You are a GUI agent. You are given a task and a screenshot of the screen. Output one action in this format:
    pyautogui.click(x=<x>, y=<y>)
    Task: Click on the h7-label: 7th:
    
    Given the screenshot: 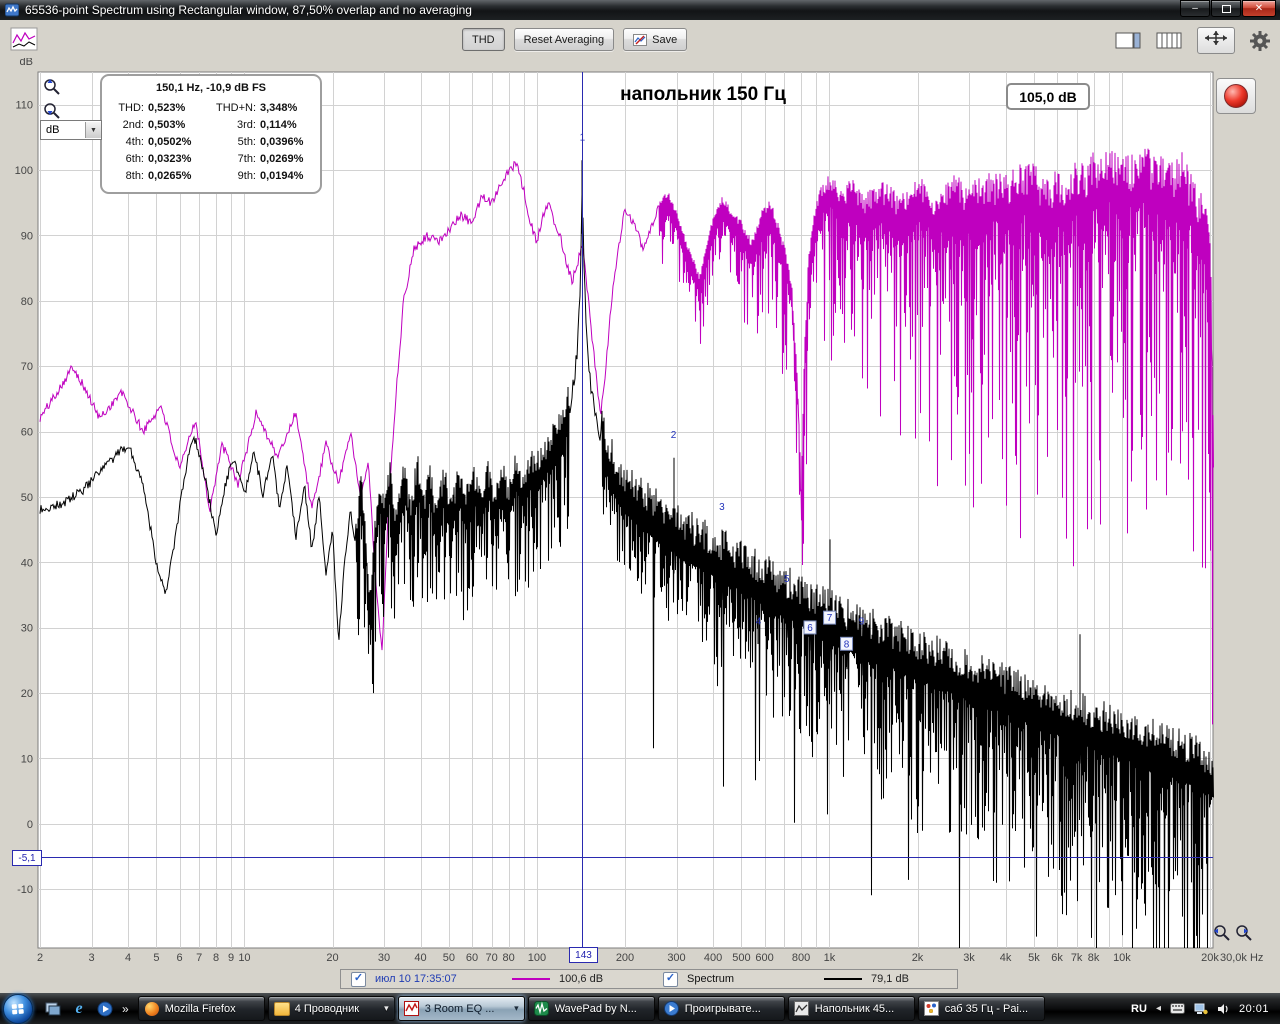 What is the action you would take?
    pyautogui.click(x=246, y=159)
    